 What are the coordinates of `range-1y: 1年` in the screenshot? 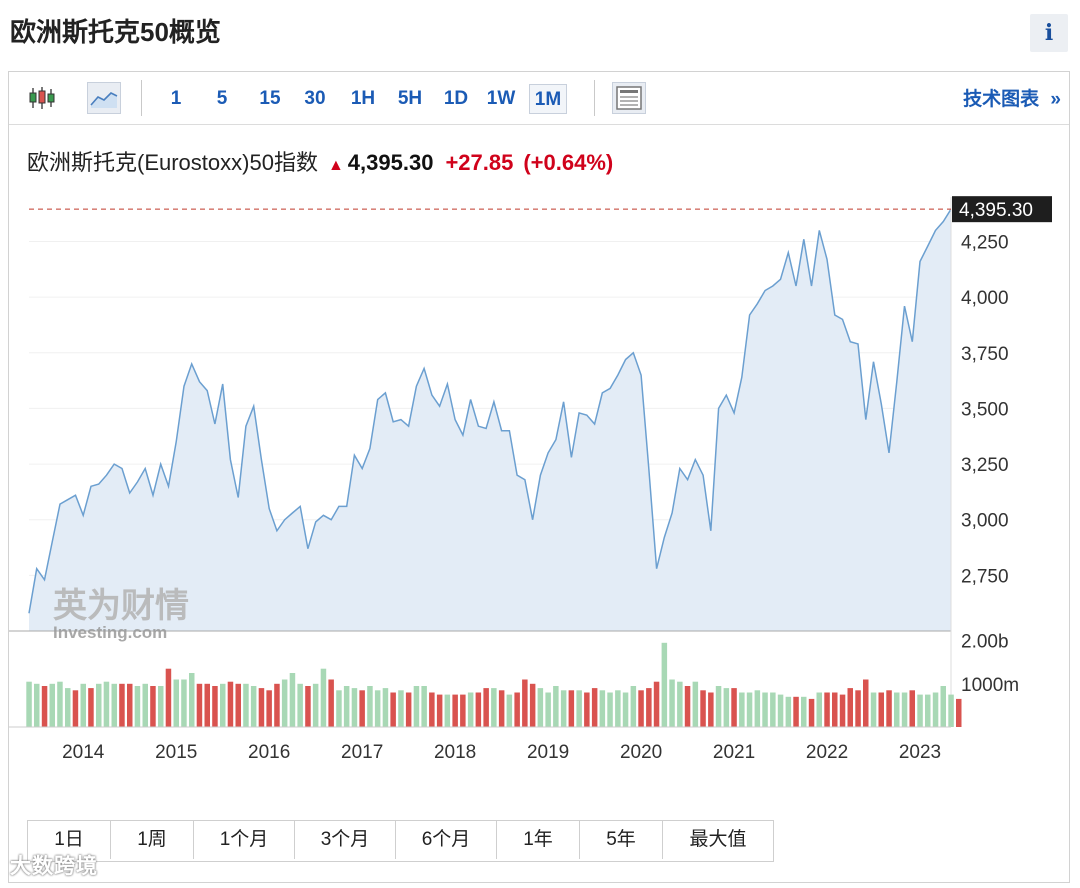 It's located at (538, 840).